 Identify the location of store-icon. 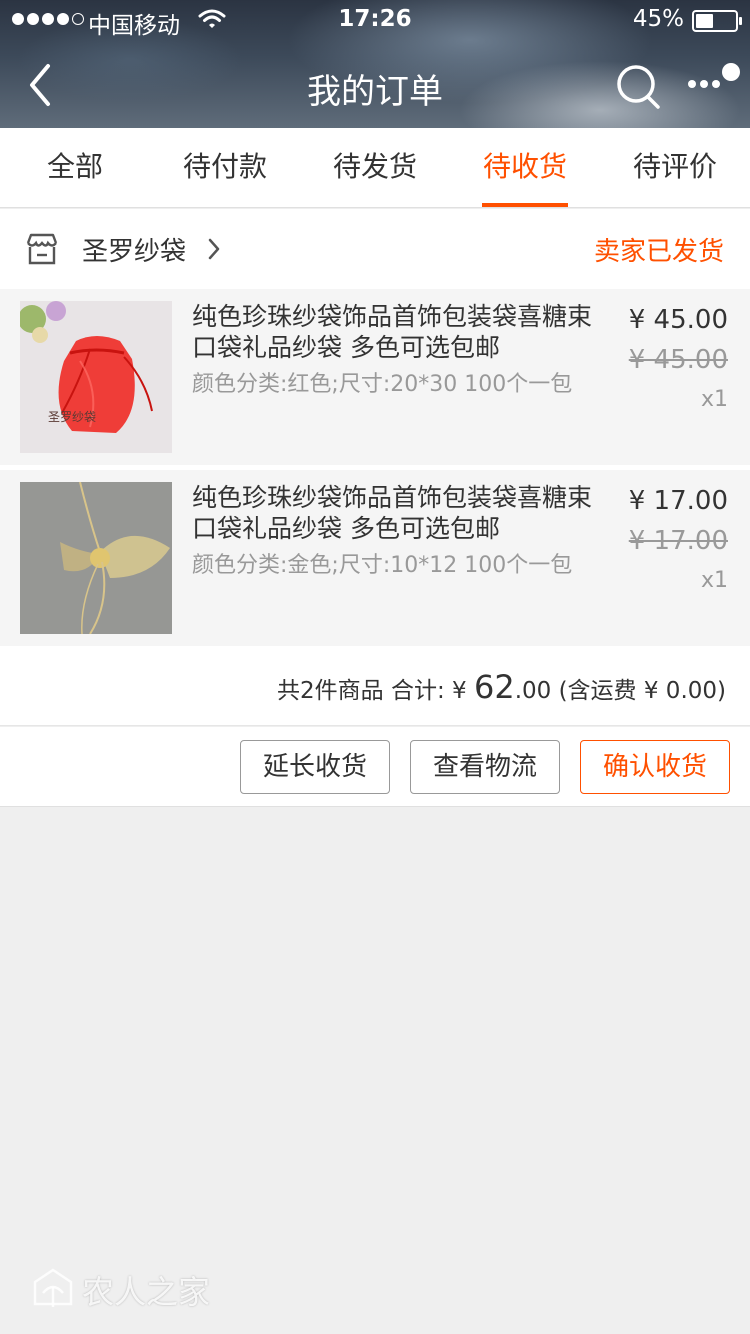
(42, 249).